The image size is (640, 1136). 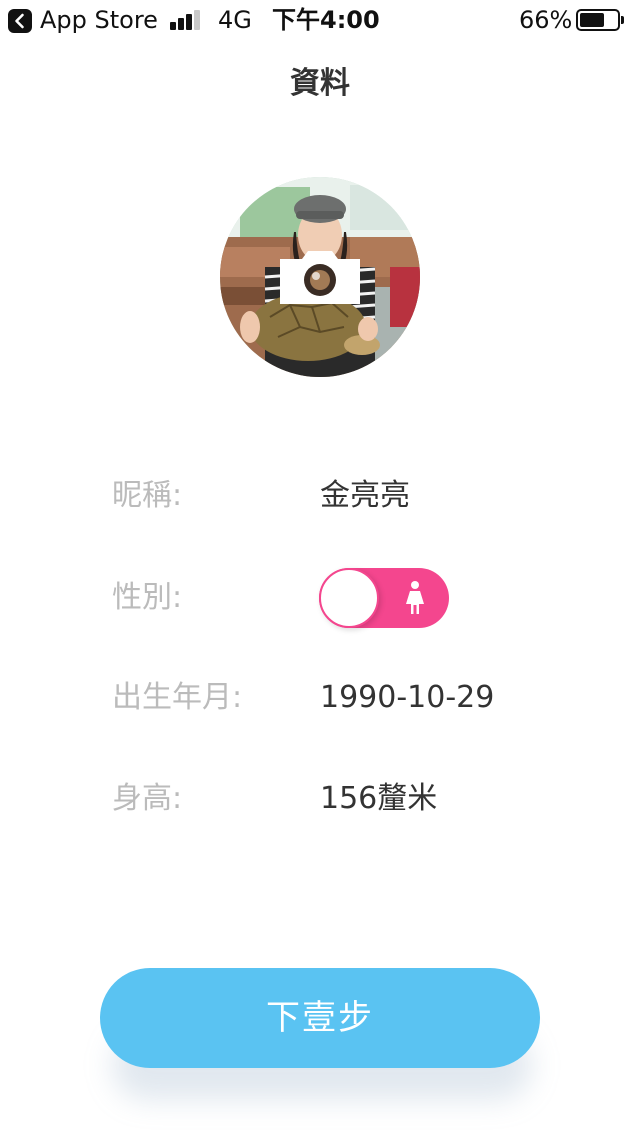 I want to click on battery-icon, so click(x=598, y=20).